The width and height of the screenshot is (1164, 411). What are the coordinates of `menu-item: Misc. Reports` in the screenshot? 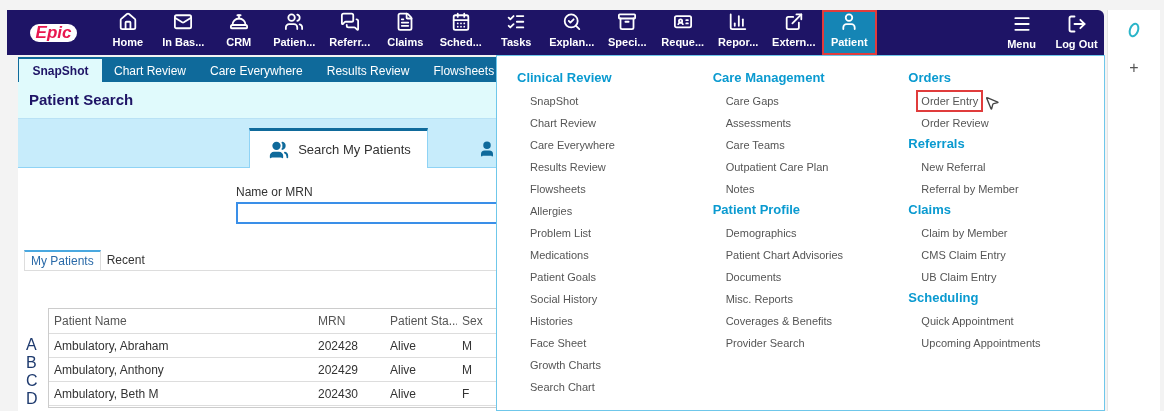 It's located at (759, 299).